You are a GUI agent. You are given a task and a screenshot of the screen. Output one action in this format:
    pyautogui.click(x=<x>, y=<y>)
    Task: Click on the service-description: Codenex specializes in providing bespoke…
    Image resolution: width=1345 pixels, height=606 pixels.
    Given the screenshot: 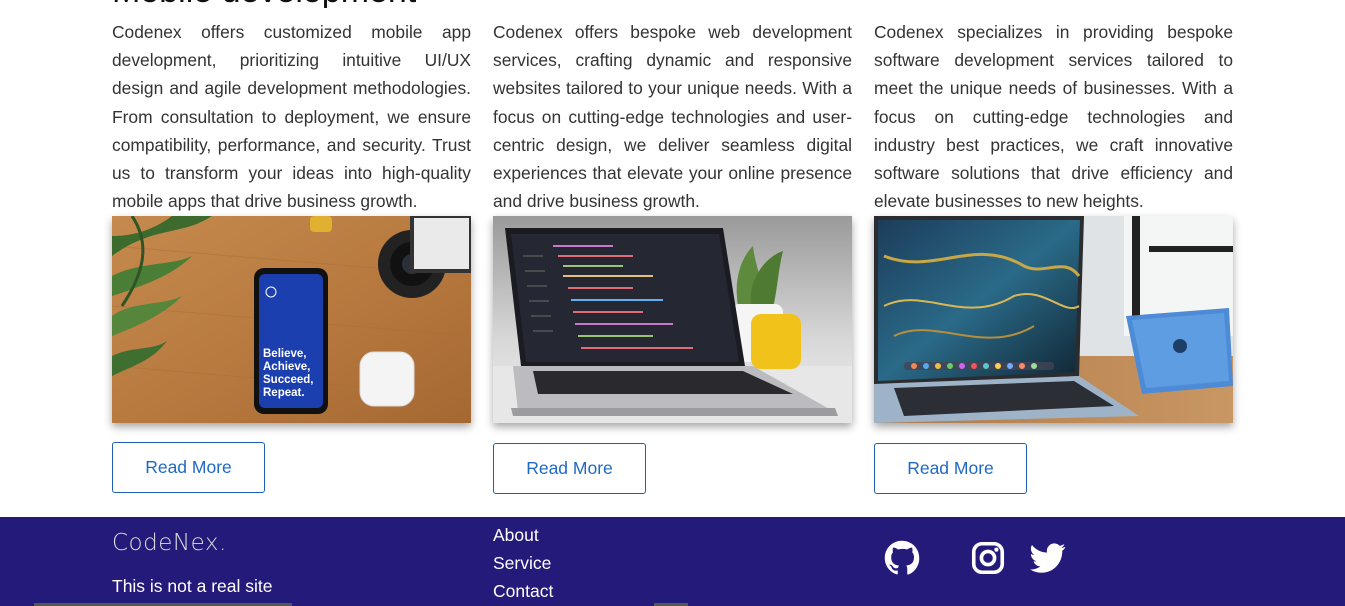 What is the action you would take?
    pyautogui.click(x=1053, y=117)
    